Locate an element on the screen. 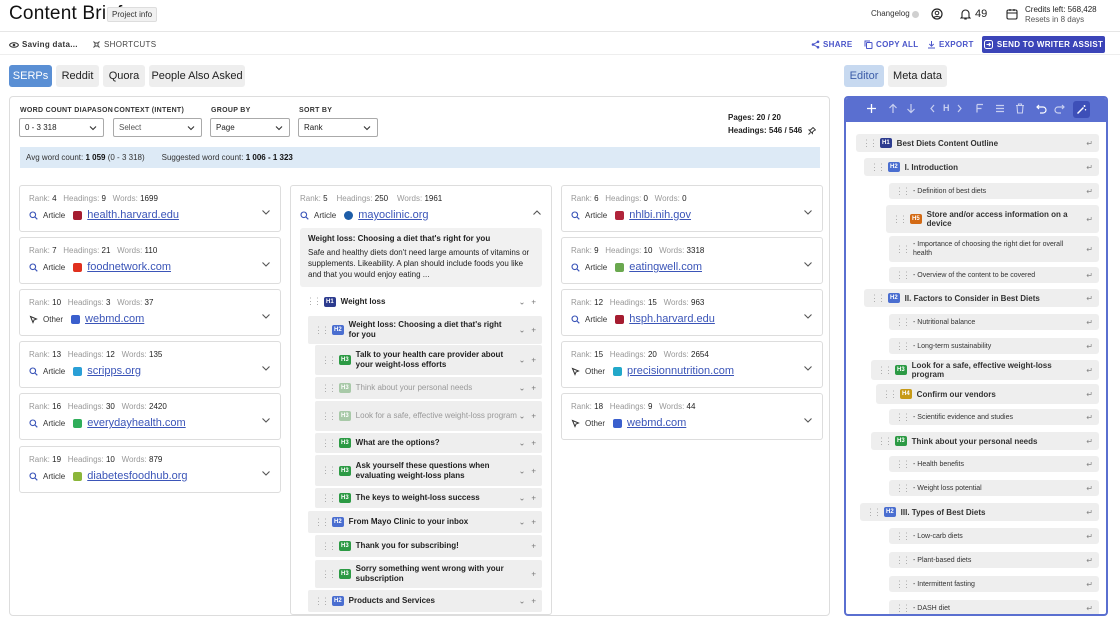 Image resolution: width=1120 pixels, height=623 pixels. heading-icon: H is located at coordinates (946, 108).